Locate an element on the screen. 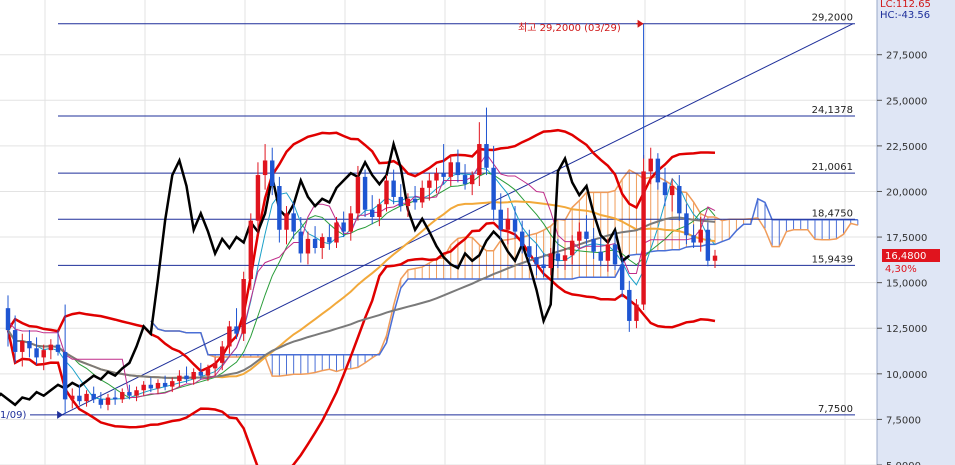 This screenshot has height=465, width=955. lc-readout: LC:112.65 is located at coordinates (905, 5).